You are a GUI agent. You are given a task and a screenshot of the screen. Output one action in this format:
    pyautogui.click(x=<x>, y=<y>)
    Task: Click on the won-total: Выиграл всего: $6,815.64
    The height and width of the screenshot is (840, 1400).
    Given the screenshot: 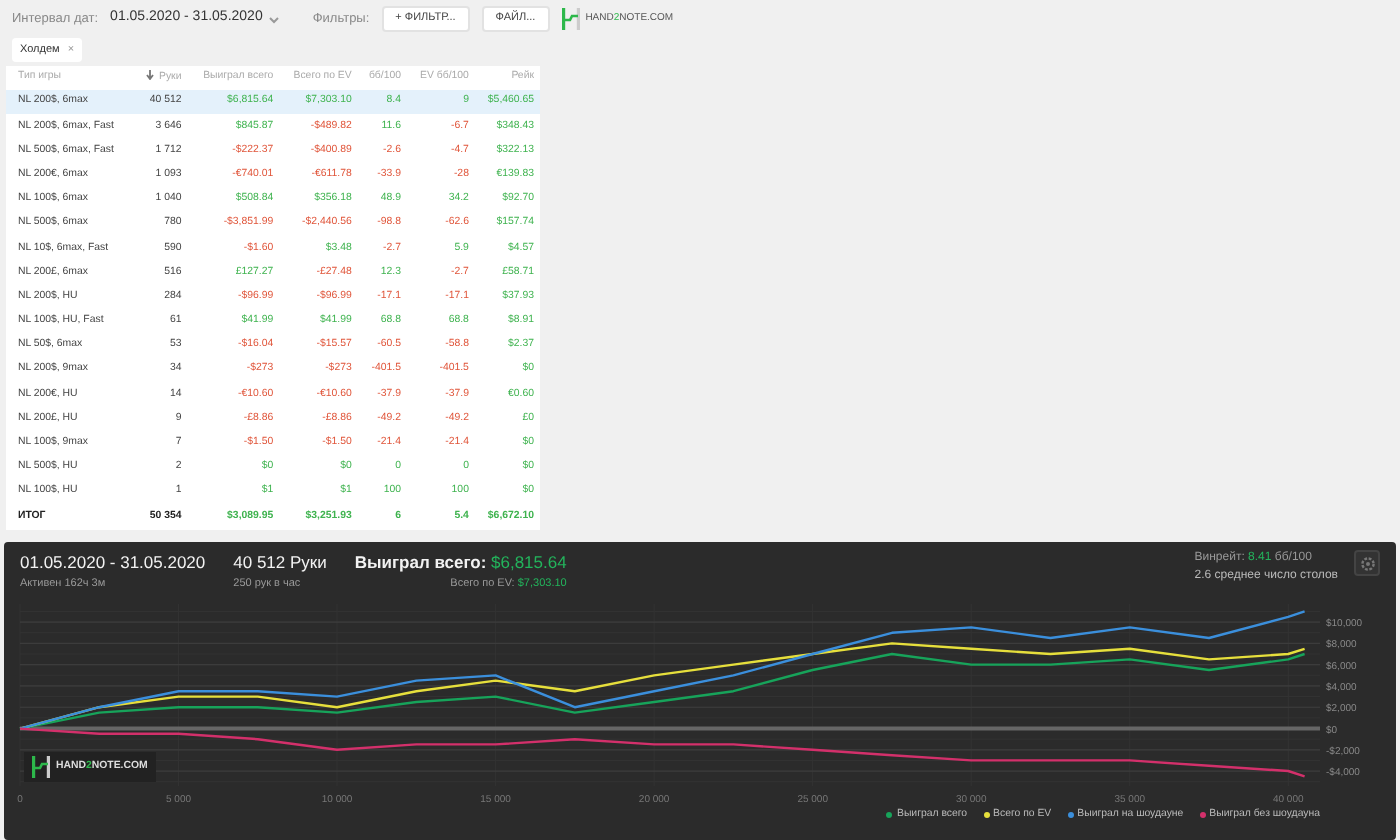 What is the action you would take?
    pyautogui.click(x=460, y=563)
    